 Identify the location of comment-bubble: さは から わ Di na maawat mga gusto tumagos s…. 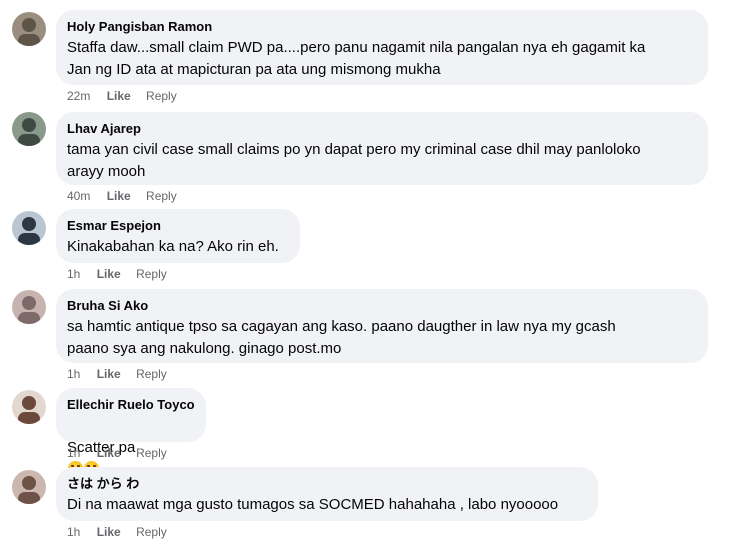
(327, 494).